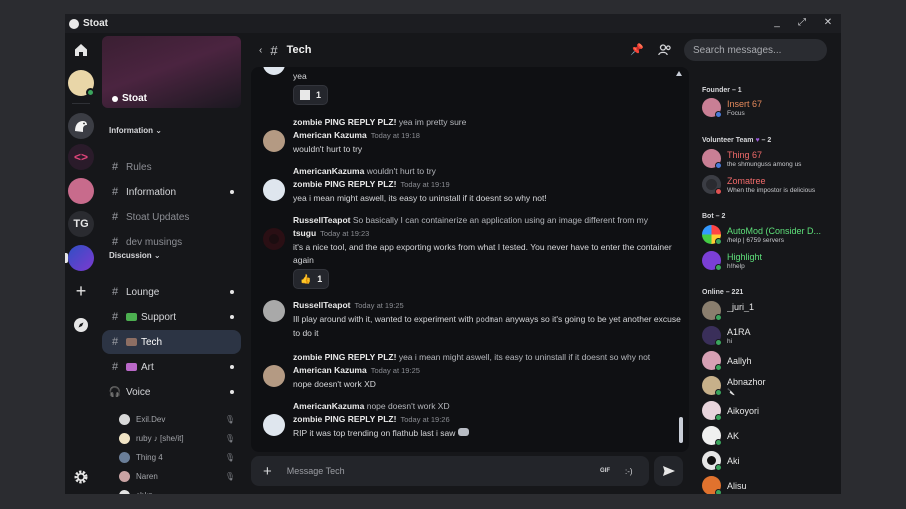 This screenshot has height=509, width=906. I want to click on channel-title: Tech, so click(299, 50).